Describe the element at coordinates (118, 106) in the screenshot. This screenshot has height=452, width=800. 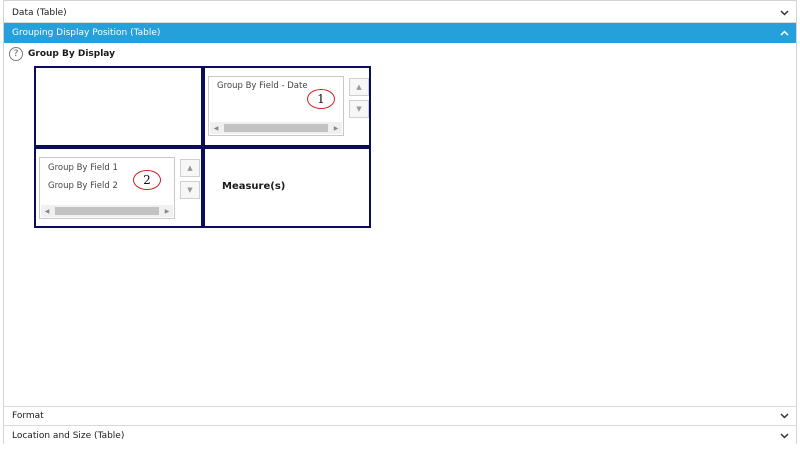
I see `grid-cell-corner` at that location.